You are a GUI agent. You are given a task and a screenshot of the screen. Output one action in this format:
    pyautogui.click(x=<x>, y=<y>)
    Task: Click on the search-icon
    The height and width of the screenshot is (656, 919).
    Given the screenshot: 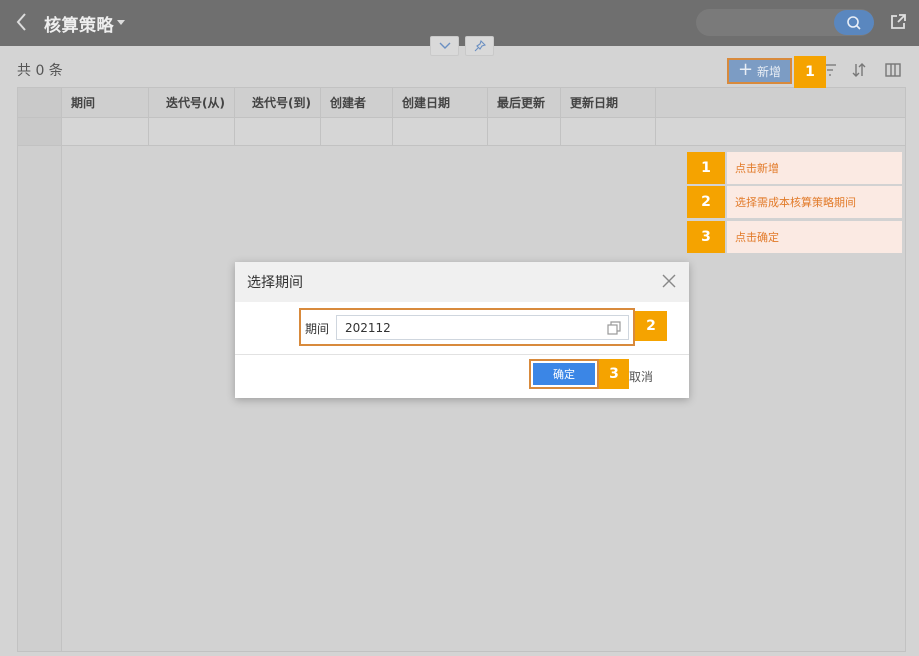 What is the action you would take?
    pyautogui.click(x=854, y=22)
    